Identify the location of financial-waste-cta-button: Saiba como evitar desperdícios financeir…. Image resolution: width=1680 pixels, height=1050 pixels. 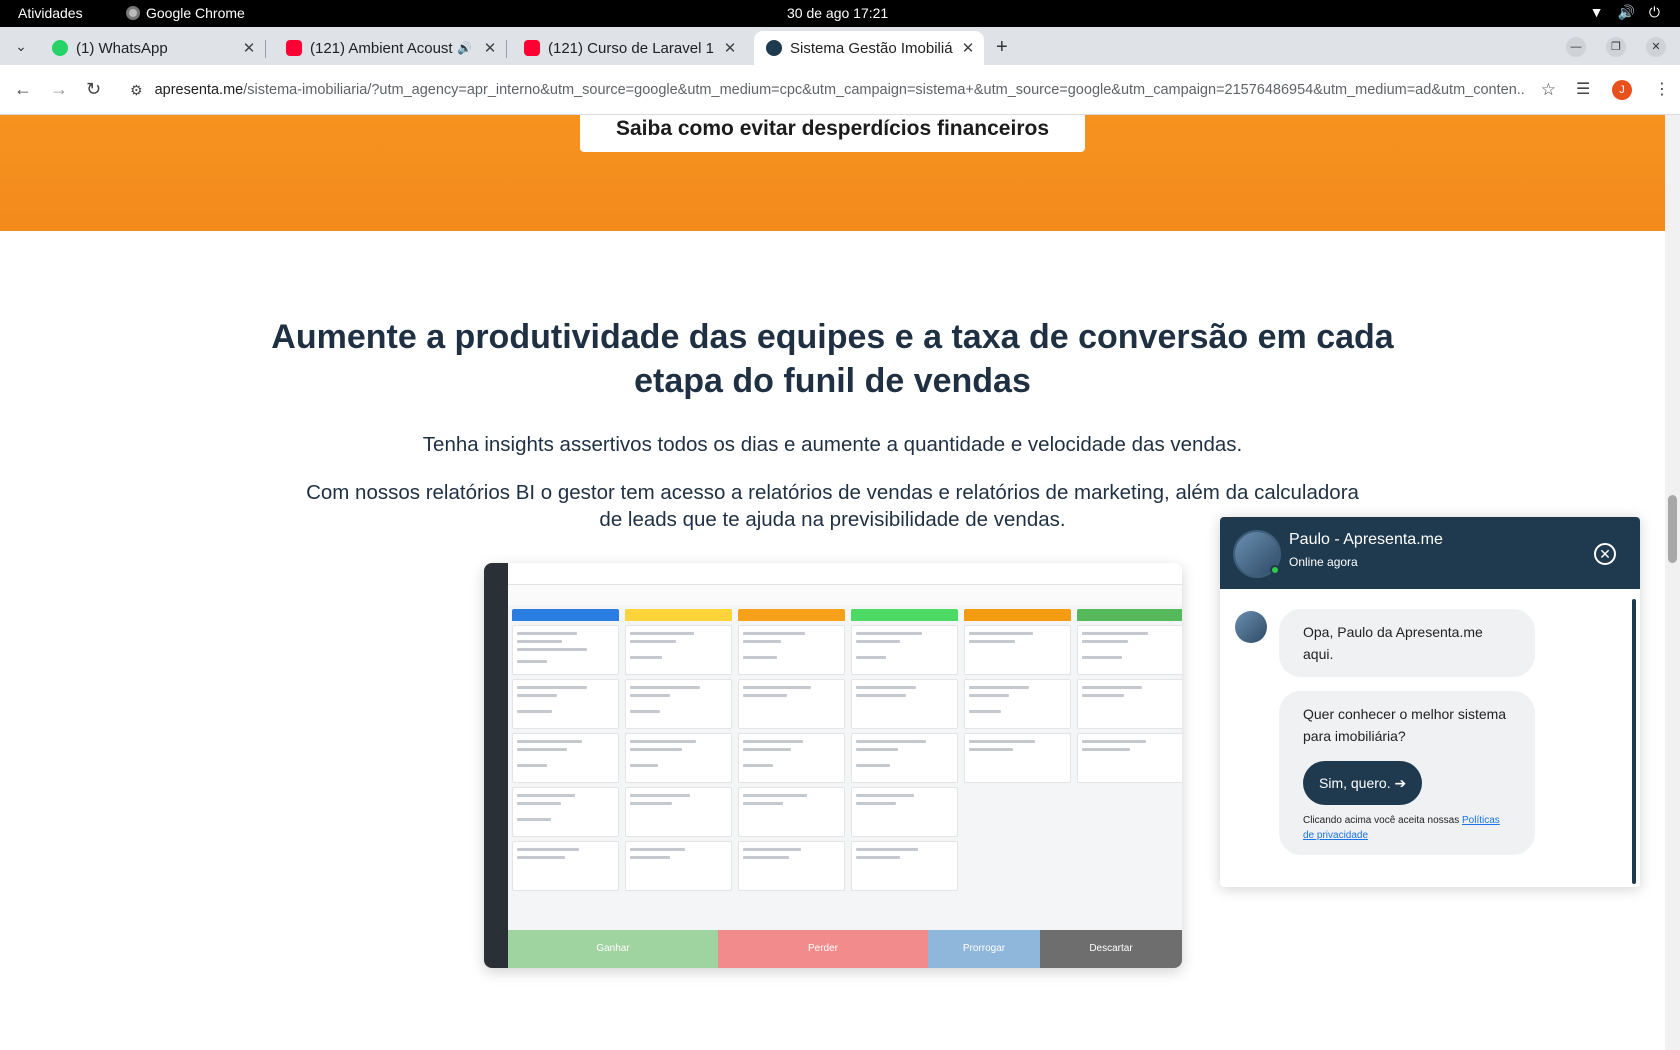
(832, 133).